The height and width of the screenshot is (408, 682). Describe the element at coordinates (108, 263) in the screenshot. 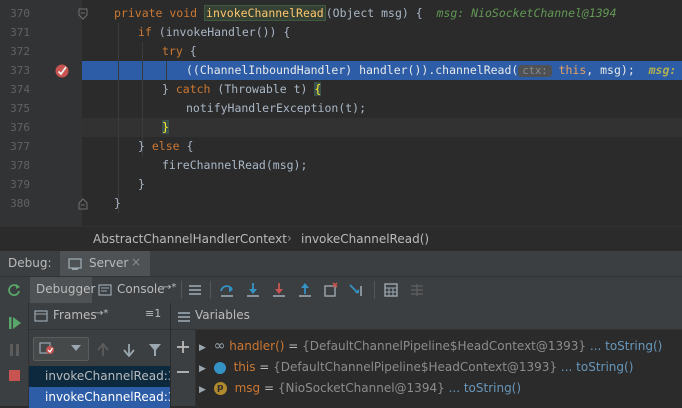

I see `tab-server-label: Server` at that location.